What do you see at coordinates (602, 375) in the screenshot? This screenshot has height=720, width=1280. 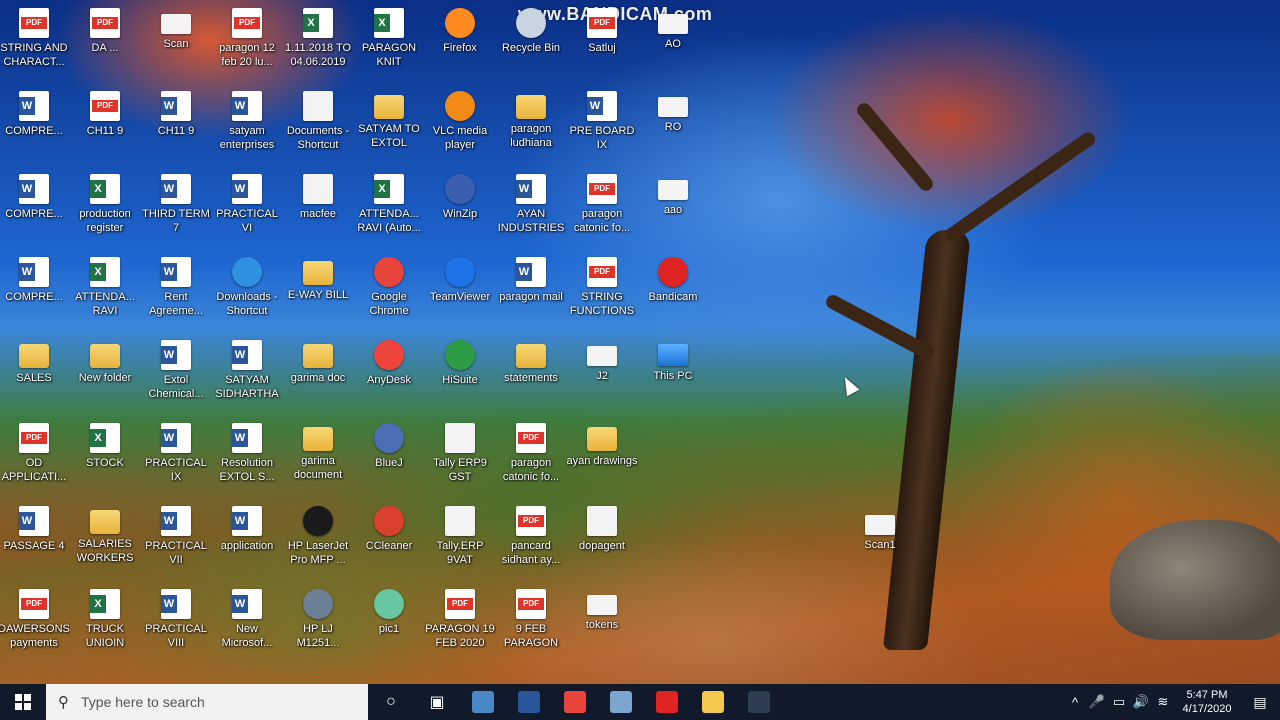 I see `desktop-icon: J2` at bounding box center [602, 375].